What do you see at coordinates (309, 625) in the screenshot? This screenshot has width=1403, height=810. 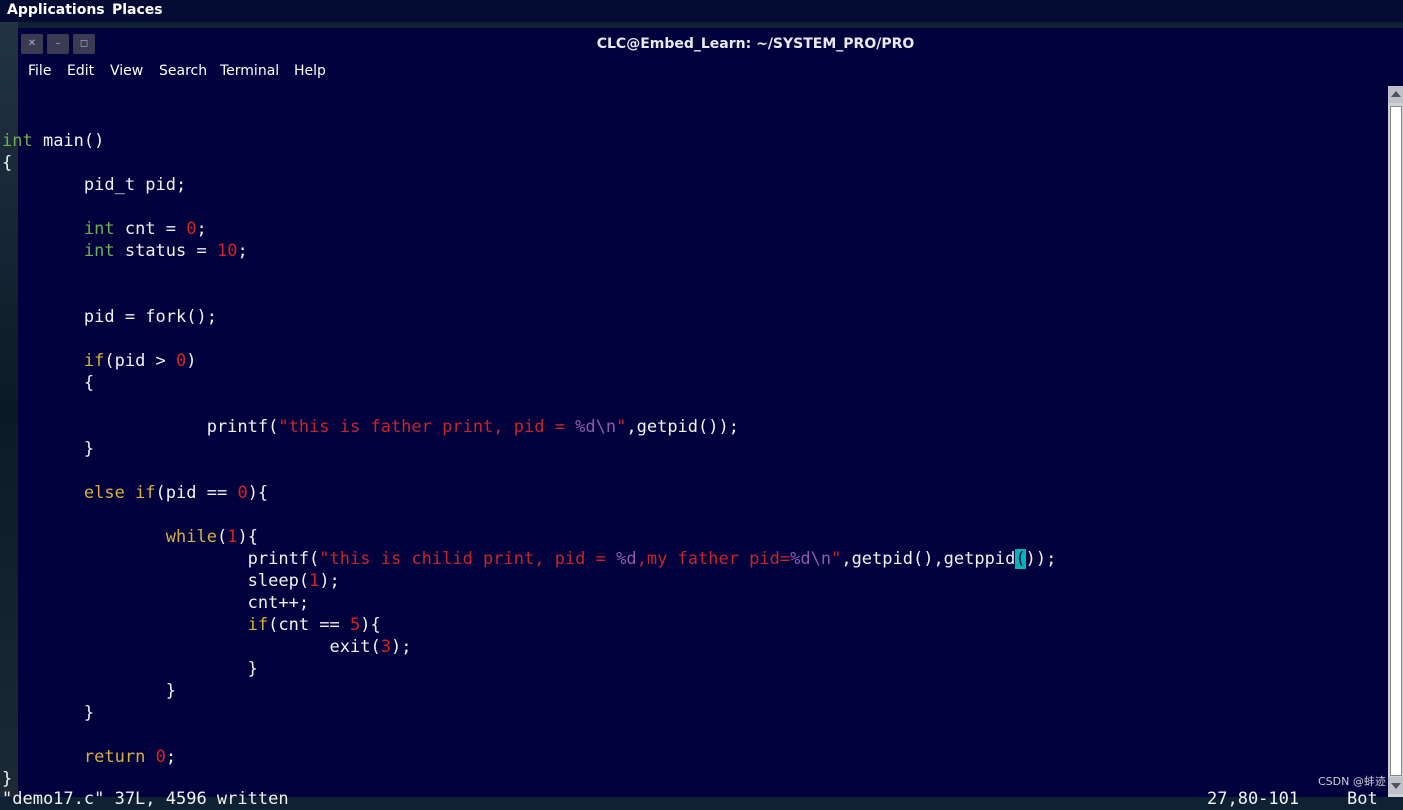 I see `code-text: (cnt ==` at bounding box center [309, 625].